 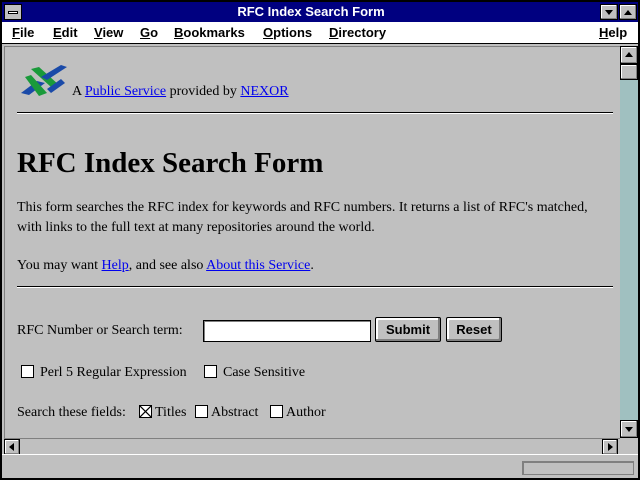 I want to click on system-menu-button, so click(x=13, y=12).